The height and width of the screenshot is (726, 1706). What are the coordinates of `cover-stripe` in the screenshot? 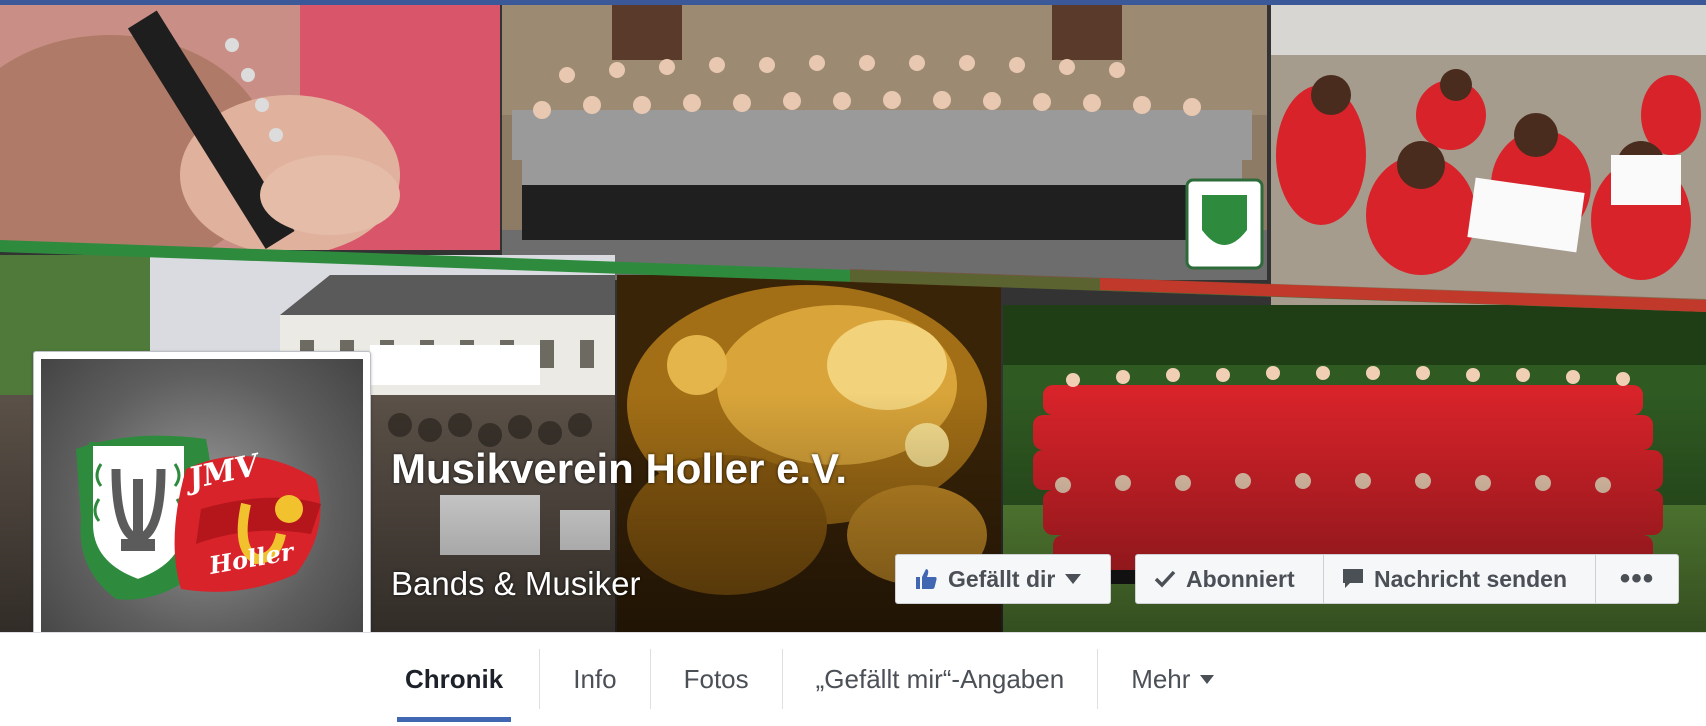 It's located at (853, 276).